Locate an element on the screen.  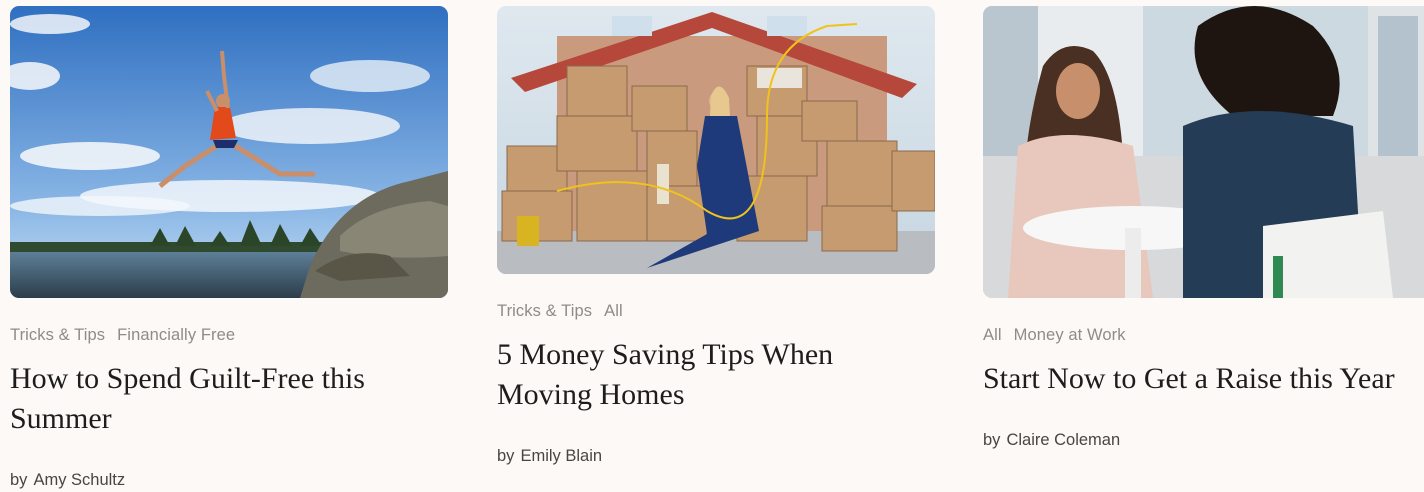
article-byline: by Emily Blain is located at coordinates (716, 456).